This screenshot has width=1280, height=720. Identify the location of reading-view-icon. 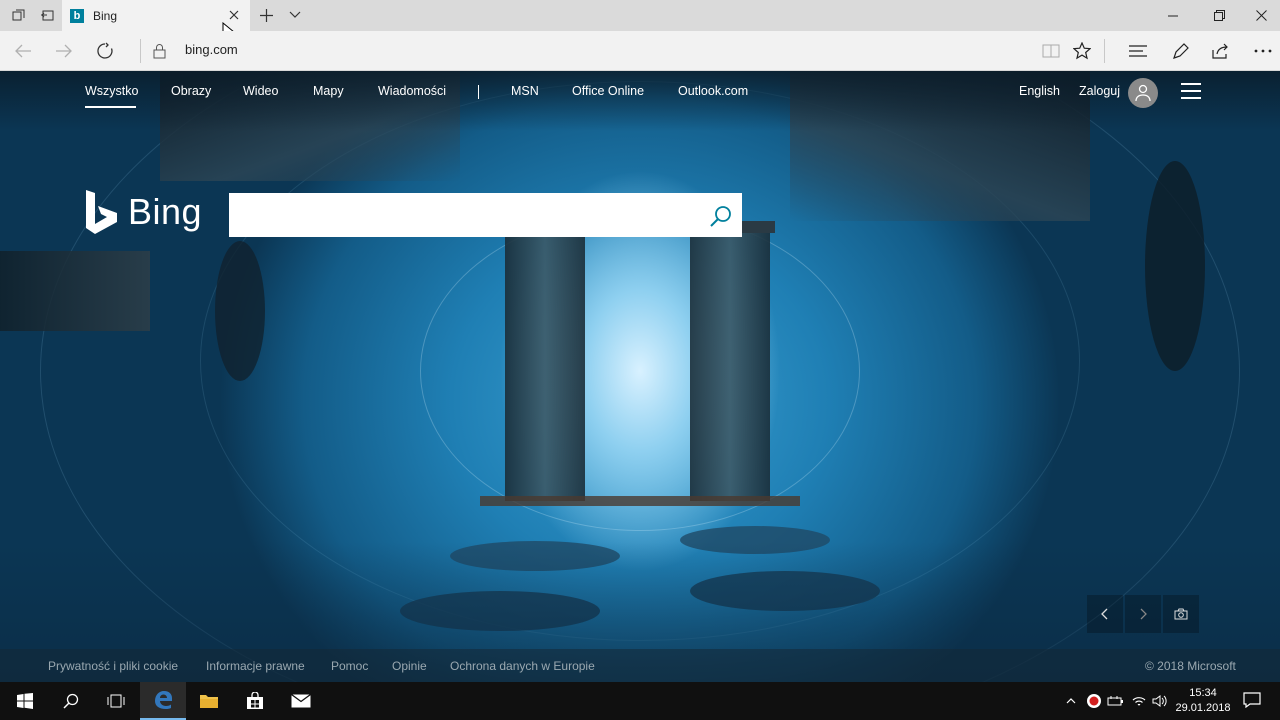
(1051, 51).